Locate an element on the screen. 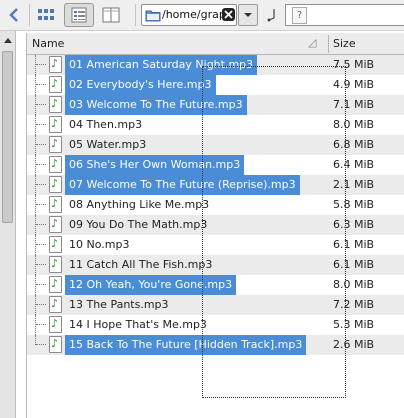 The image size is (404, 418). list-view-button is located at coordinates (79, 15).